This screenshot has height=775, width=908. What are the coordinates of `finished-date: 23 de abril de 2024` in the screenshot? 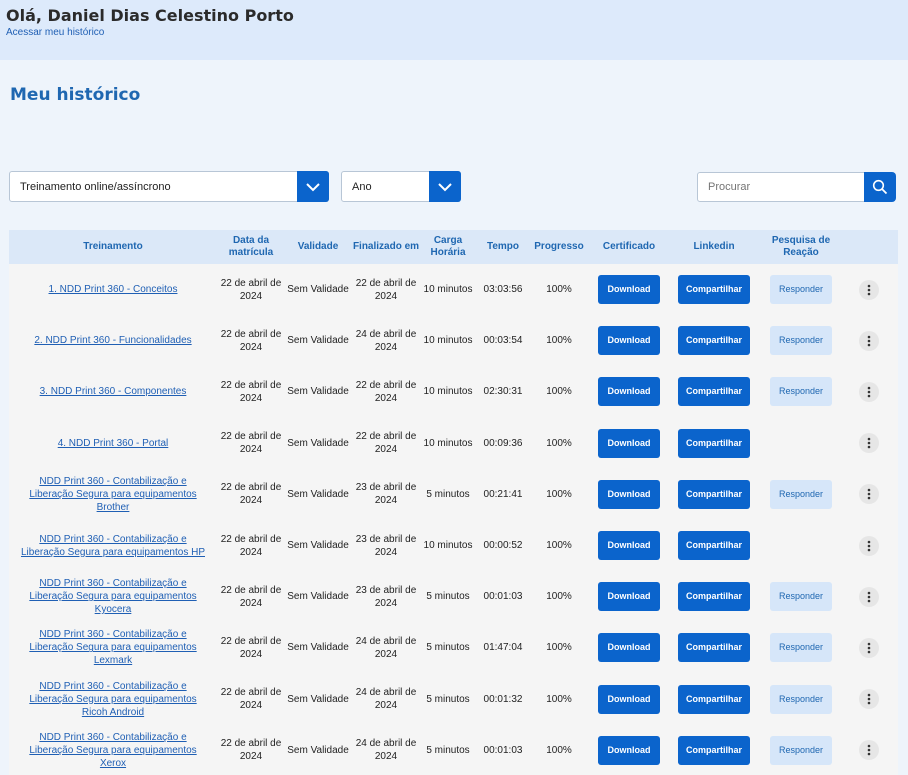 It's located at (386, 494).